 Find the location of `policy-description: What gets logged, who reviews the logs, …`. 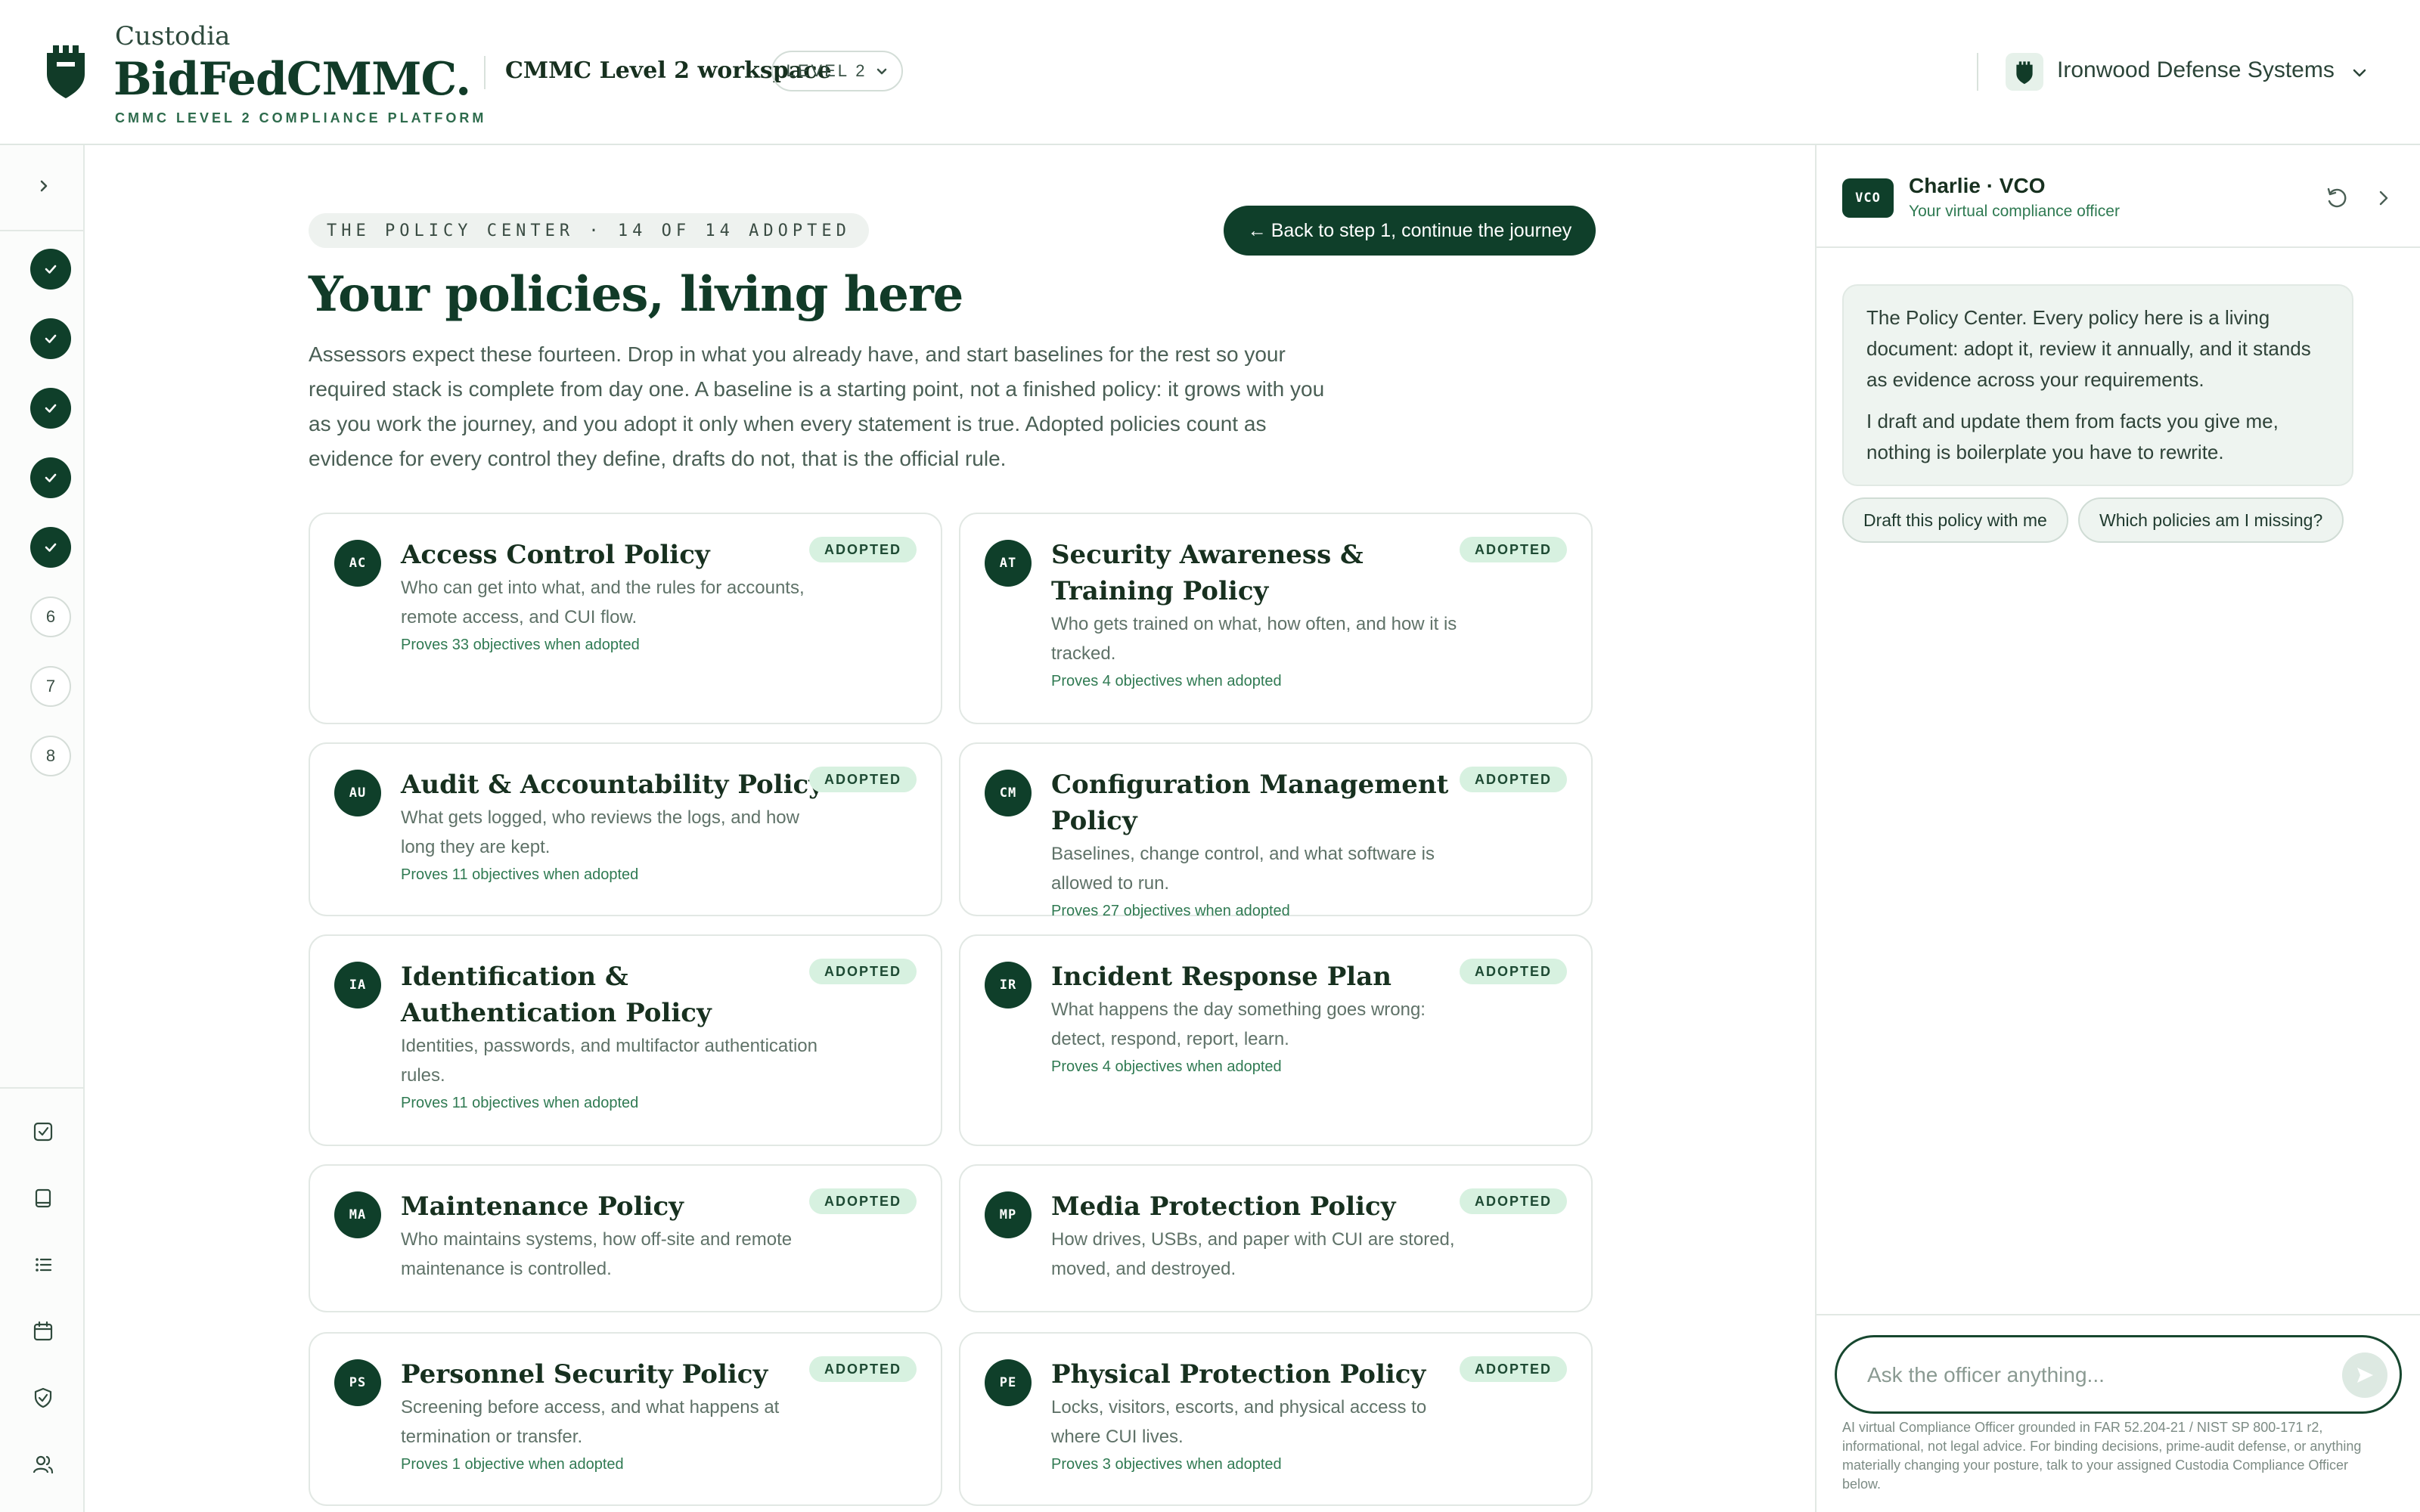

policy-description: What gets logged, who reviews the logs, … is located at coordinates (600, 832).